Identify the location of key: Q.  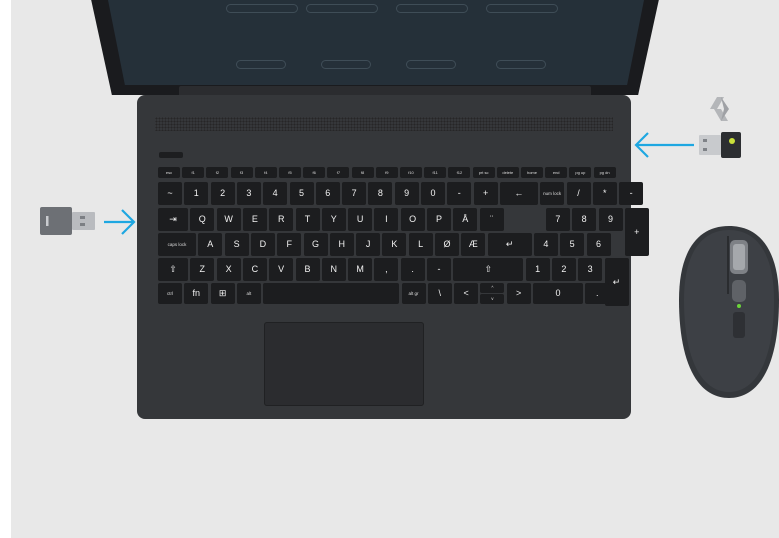
(202, 219).